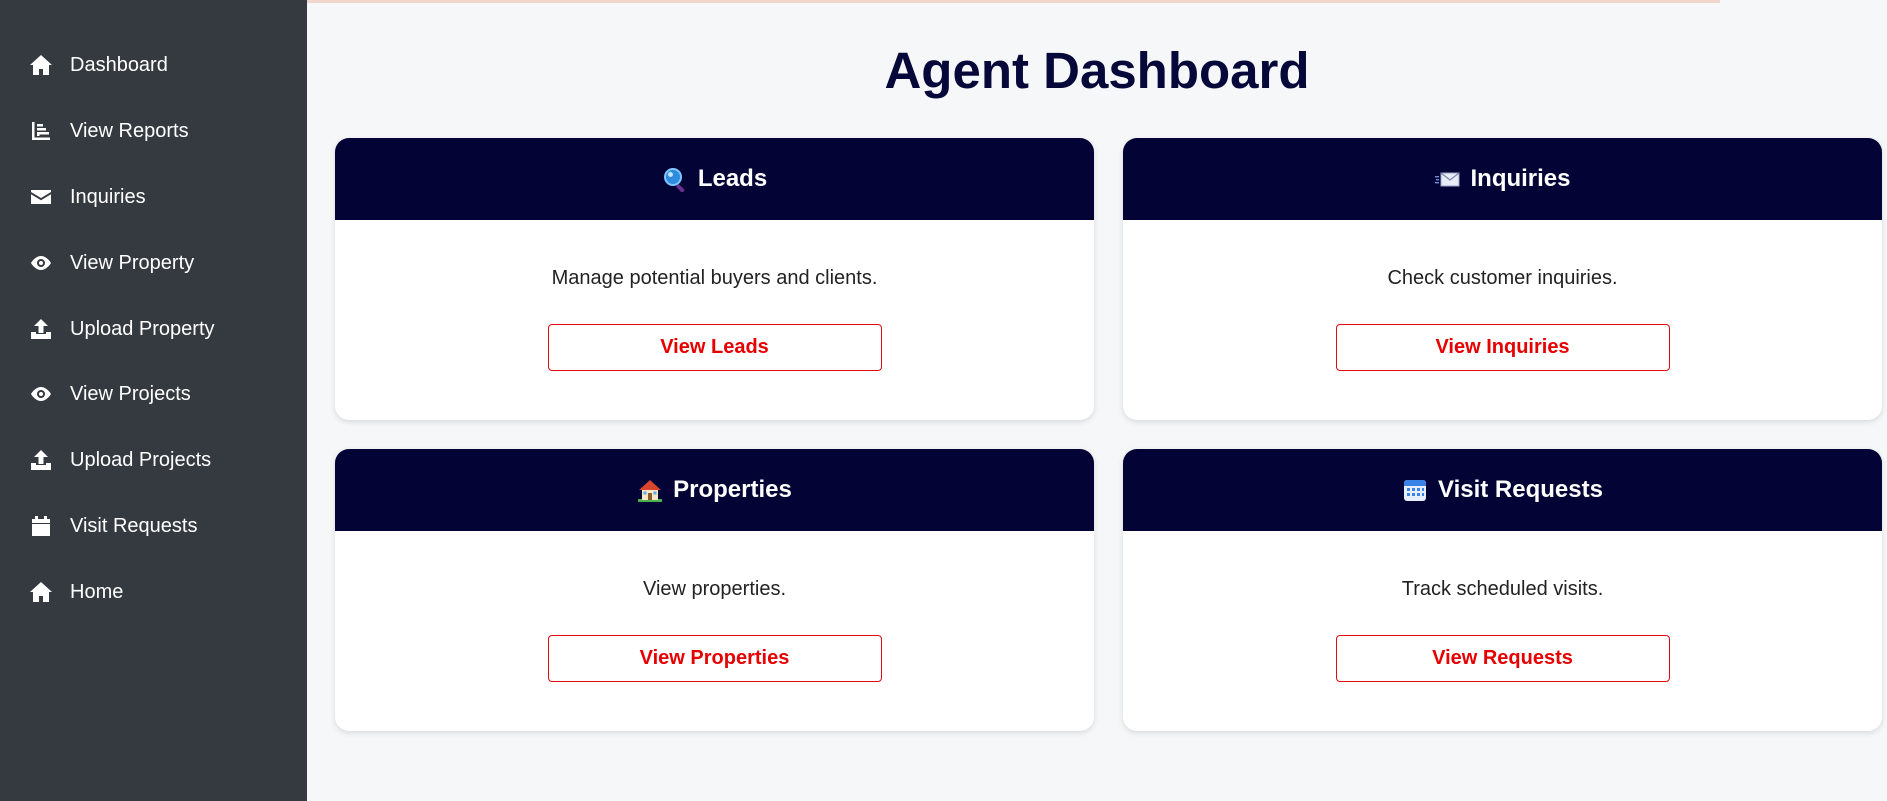  Describe the element at coordinates (142, 328) in the screenshot. I see `sidebar-item-label: Upload Property` at that location.